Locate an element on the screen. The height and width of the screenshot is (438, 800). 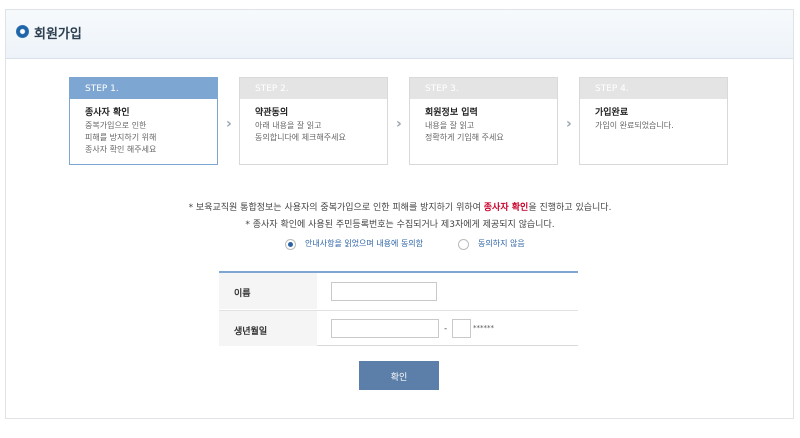
birth-label: 생년월일 is located at coordinates (268, 328).